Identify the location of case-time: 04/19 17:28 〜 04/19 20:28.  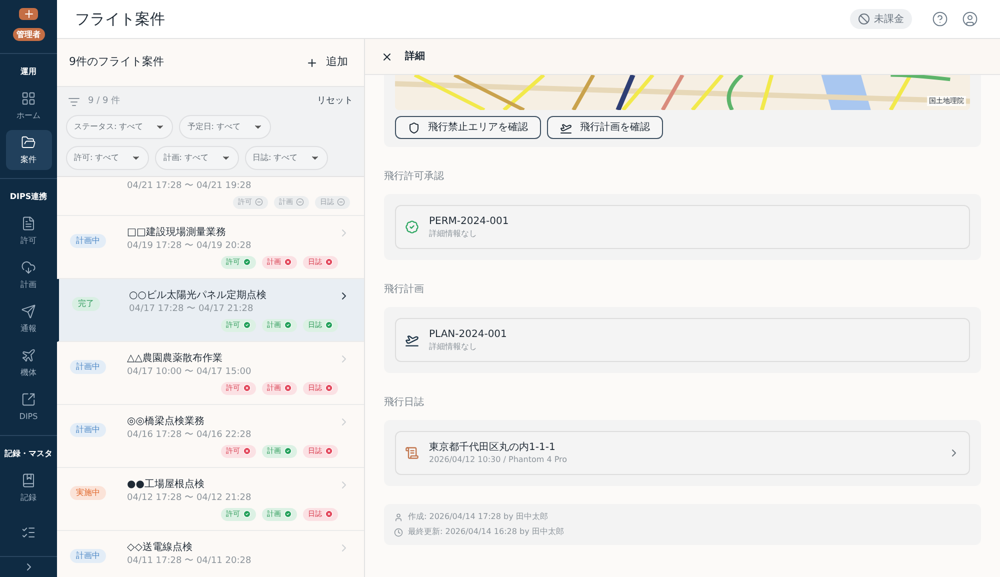
(189, 246).